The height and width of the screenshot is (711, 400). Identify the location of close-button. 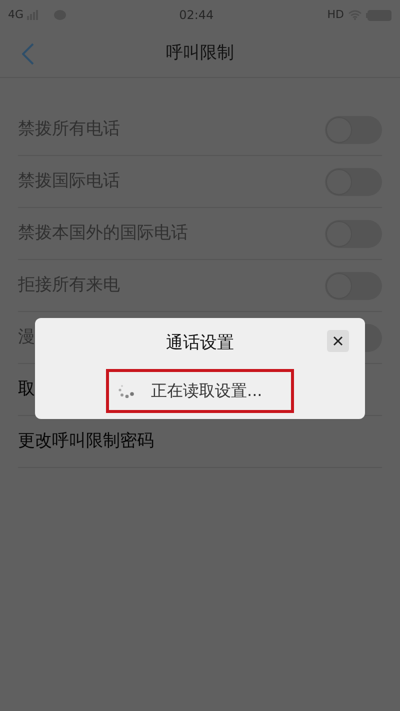
(338, 341).